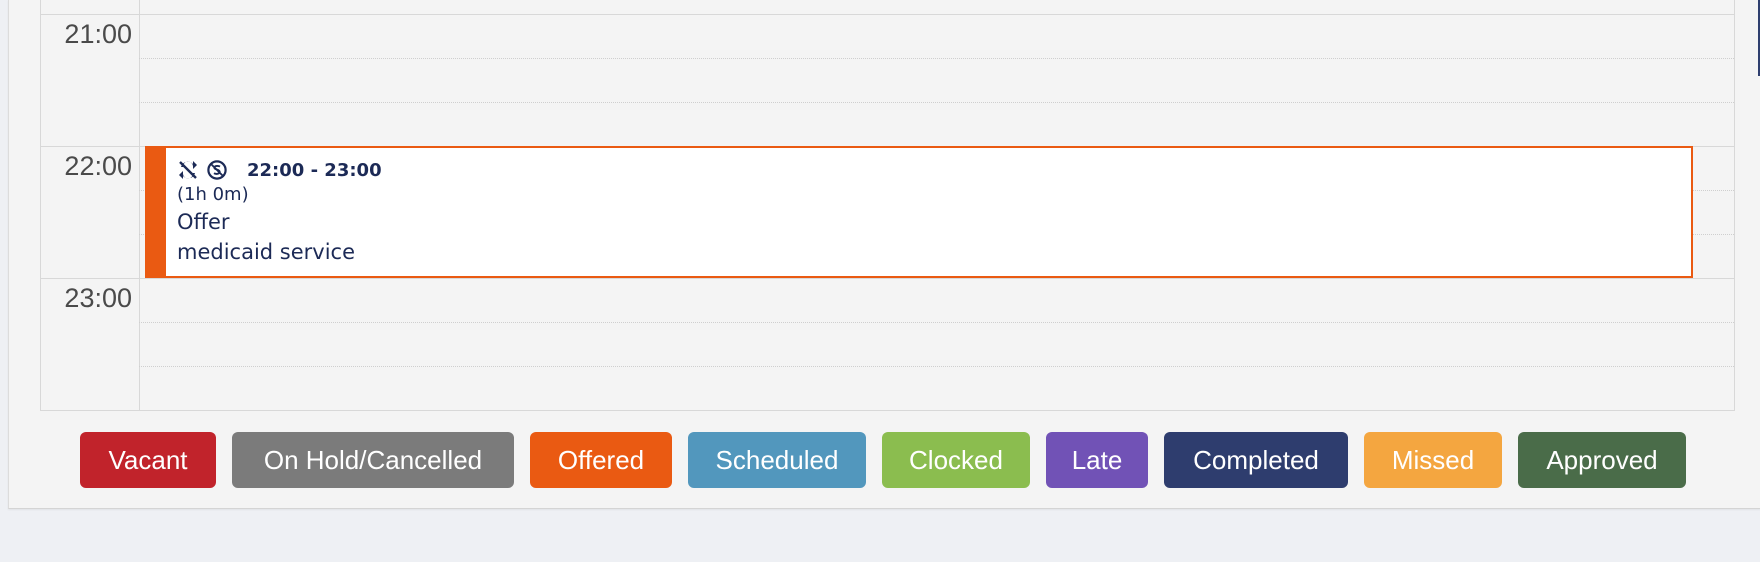 The image size is (1760, 562). What do you see at coordinates (956, 460) in the screenshot?
I see `legend-clocked: Clocked` at bounding box center [956, 460].